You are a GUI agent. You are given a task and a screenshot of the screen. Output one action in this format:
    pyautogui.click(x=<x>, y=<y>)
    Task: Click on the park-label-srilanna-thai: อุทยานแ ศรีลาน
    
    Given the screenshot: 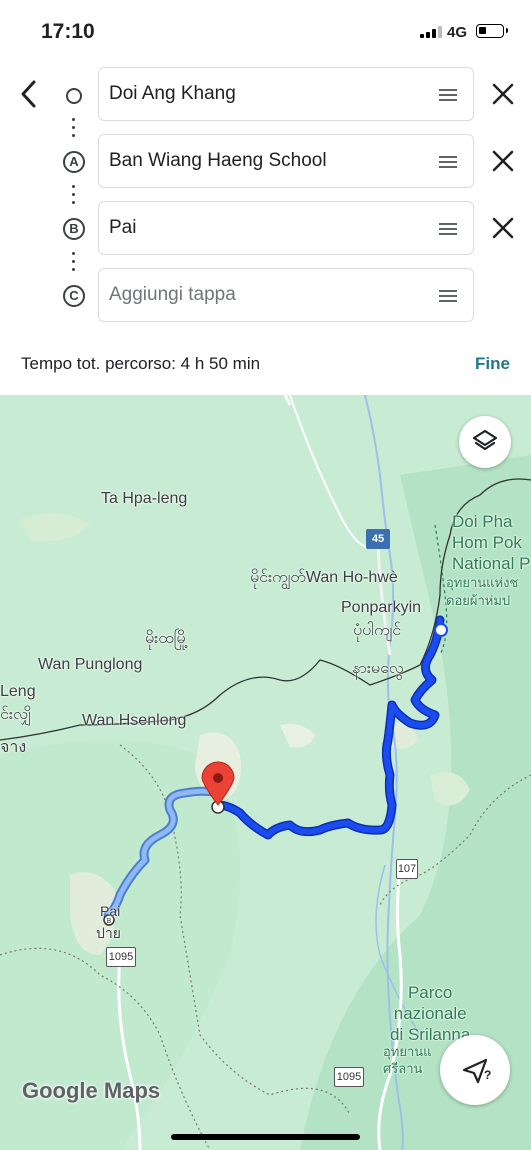 What is the action you would take?
    pyautogui.click(x=407, y=1060)
    